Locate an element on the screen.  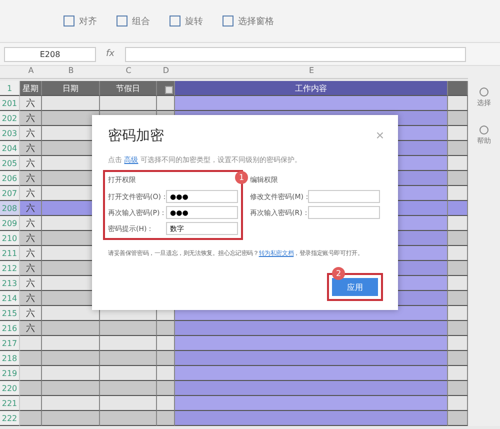
row-number: 214 is located at coordinates (10, 298).